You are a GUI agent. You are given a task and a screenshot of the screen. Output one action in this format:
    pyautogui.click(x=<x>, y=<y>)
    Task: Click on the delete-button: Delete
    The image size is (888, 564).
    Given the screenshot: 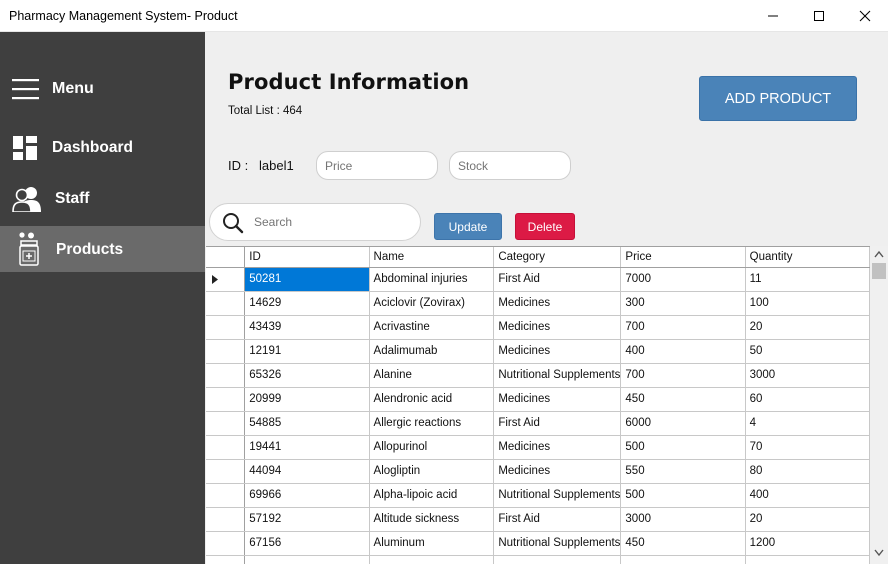 What is the action you would take?
    pyautogui.click(x=545, y=226)
    